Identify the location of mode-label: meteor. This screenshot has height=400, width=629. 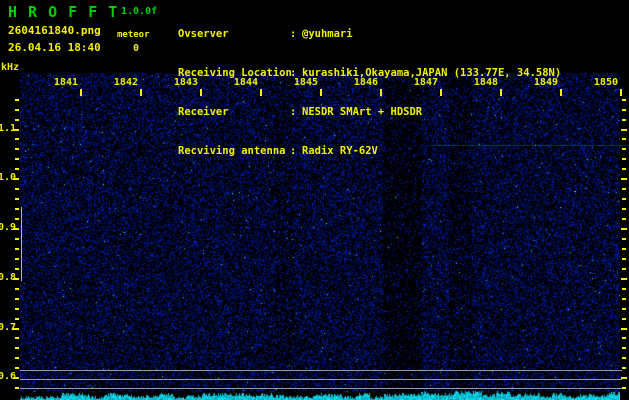
(133, 35).